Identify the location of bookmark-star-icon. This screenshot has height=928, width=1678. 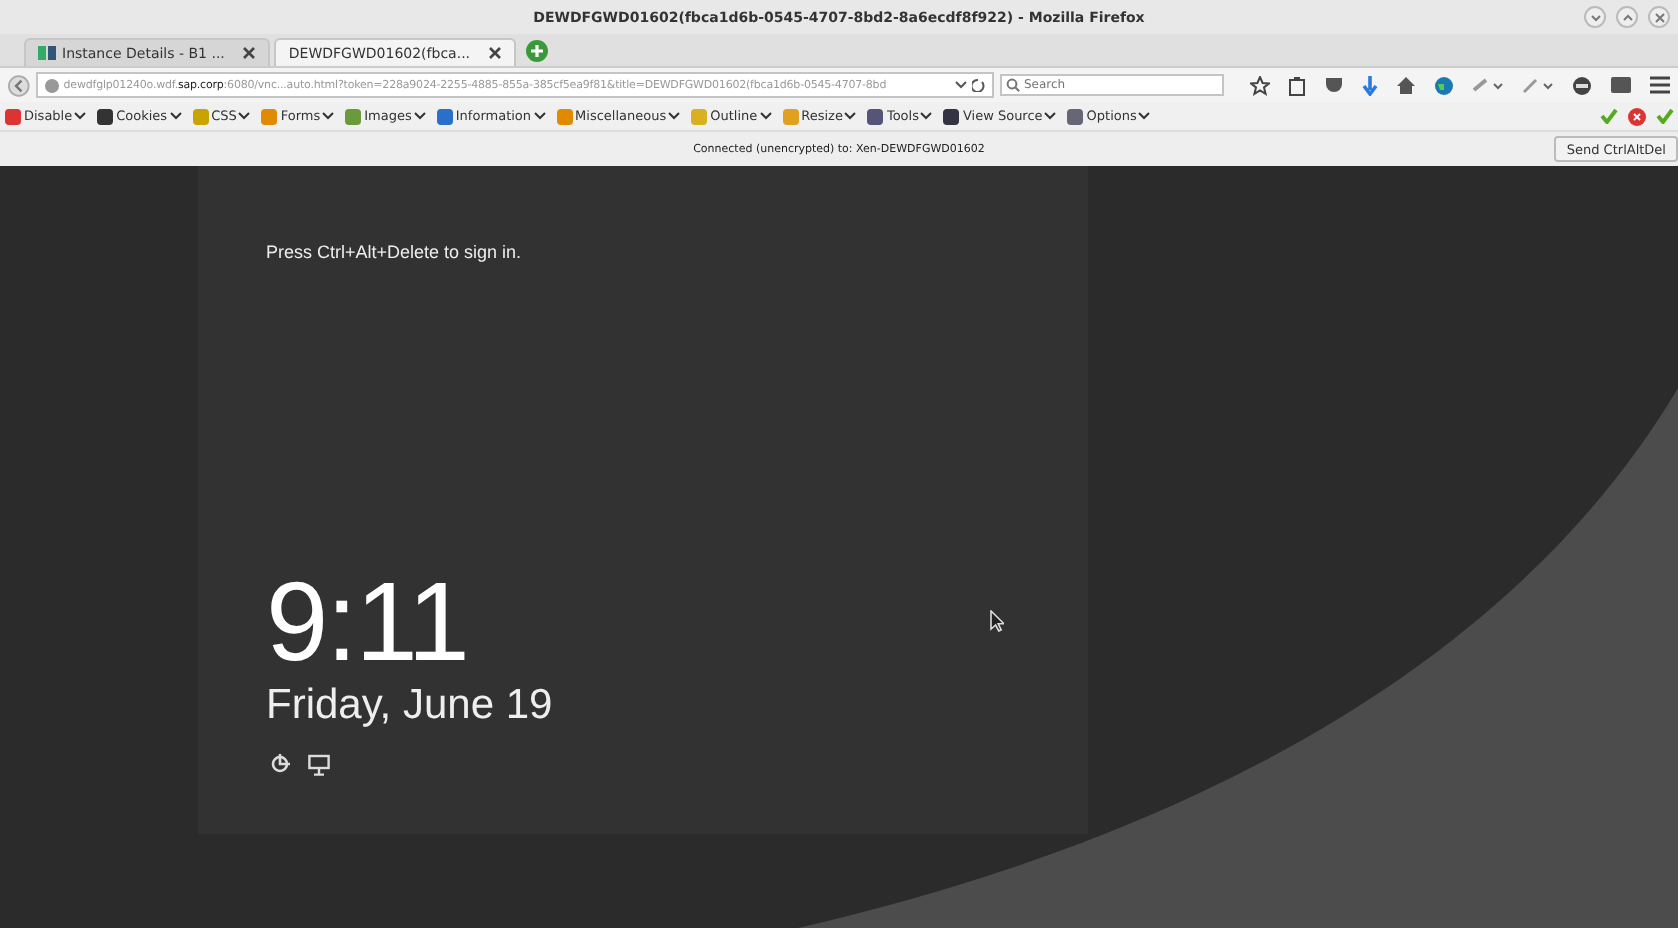
(1260, 85).